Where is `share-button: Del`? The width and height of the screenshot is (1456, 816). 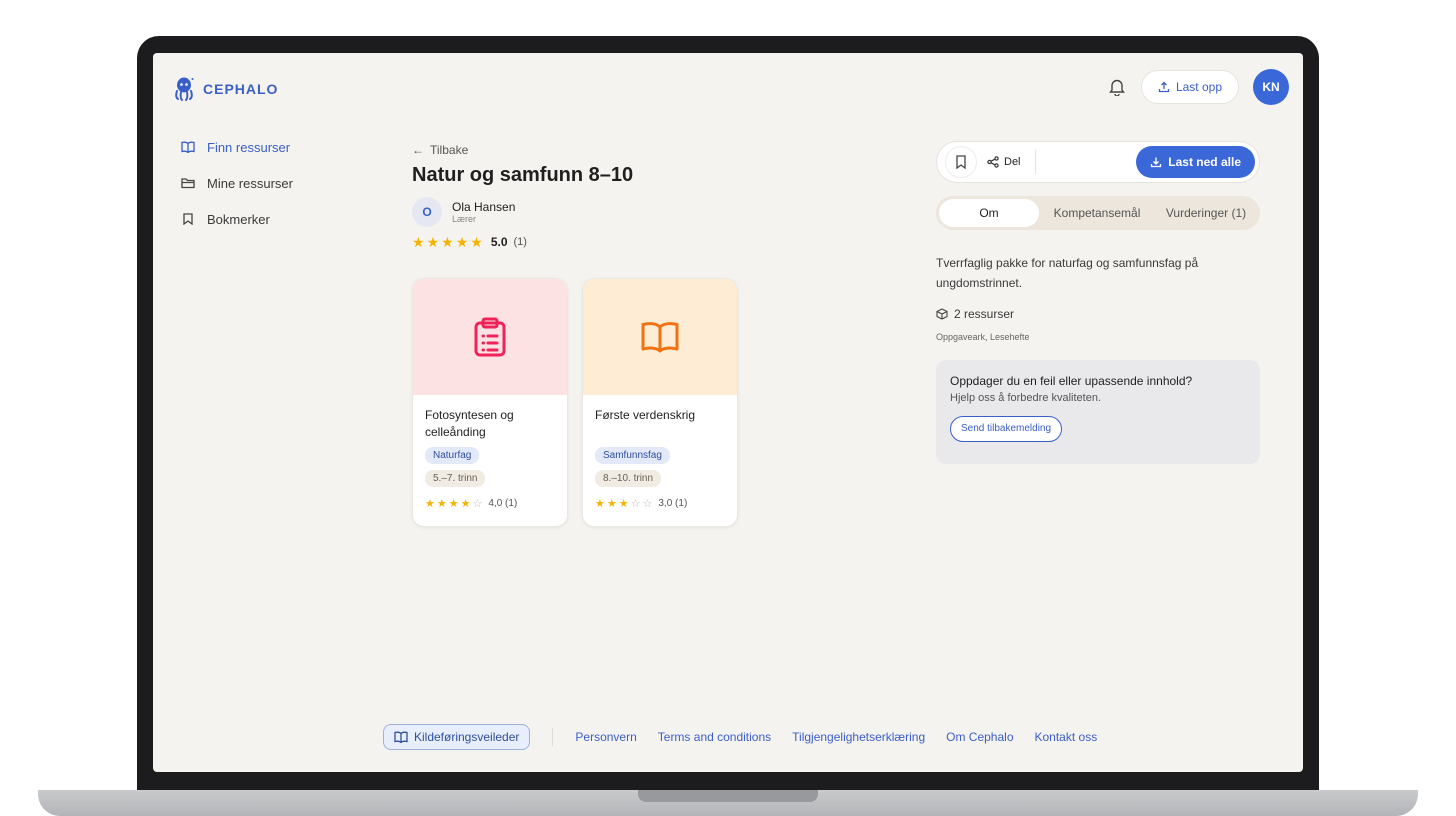
share-button: Del is located at coordinates (1011, 162).